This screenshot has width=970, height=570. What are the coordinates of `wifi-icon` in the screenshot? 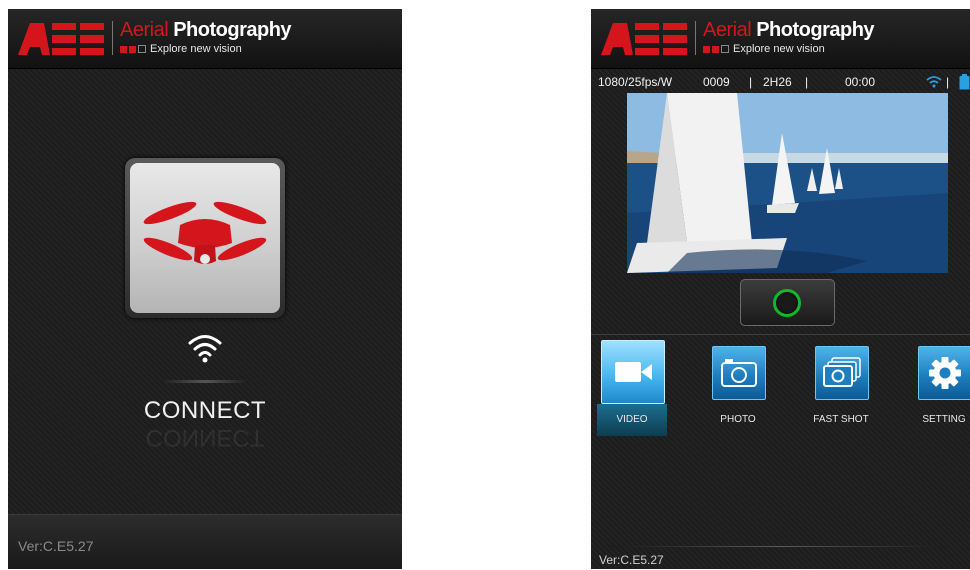 It's located at (205, 349).